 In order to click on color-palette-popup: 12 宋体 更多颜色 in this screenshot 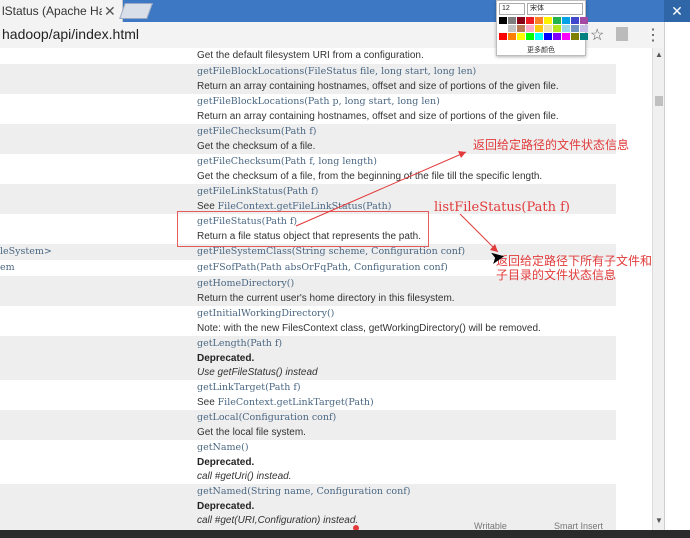, I will do `click(542, 28)`.